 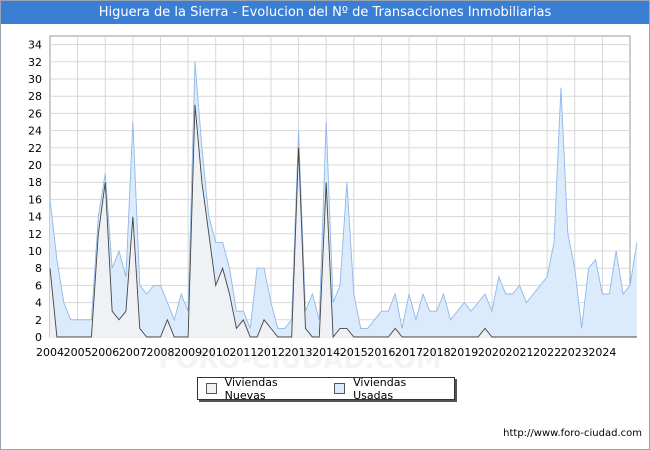 I want to click on y-tick-label: 0, so click(x=38, y=337).